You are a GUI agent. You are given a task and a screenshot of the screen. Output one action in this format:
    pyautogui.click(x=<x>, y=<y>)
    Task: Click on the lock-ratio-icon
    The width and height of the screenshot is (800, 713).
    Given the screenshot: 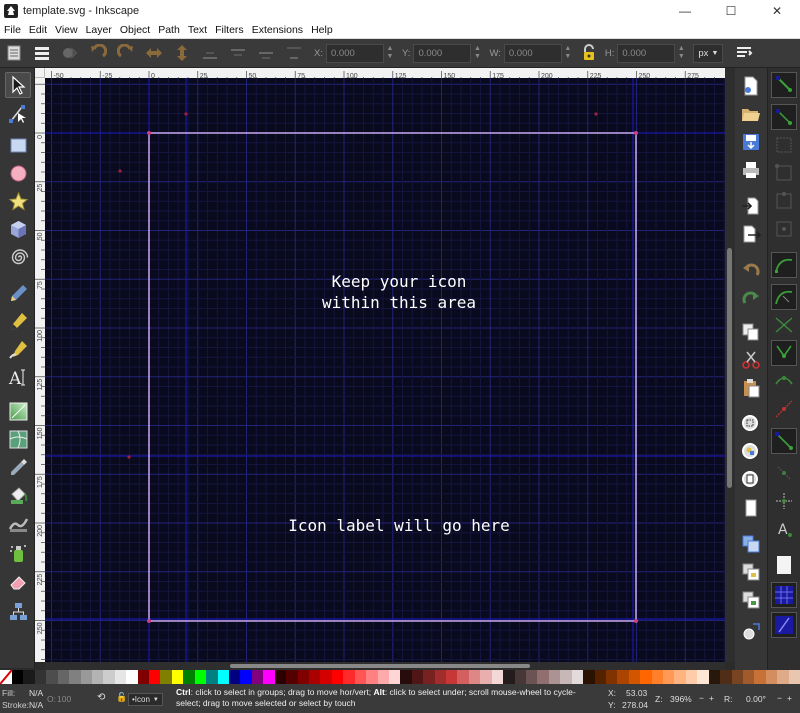 What is the action you would take?
    pyautogui.click(x=589, y=53)
    